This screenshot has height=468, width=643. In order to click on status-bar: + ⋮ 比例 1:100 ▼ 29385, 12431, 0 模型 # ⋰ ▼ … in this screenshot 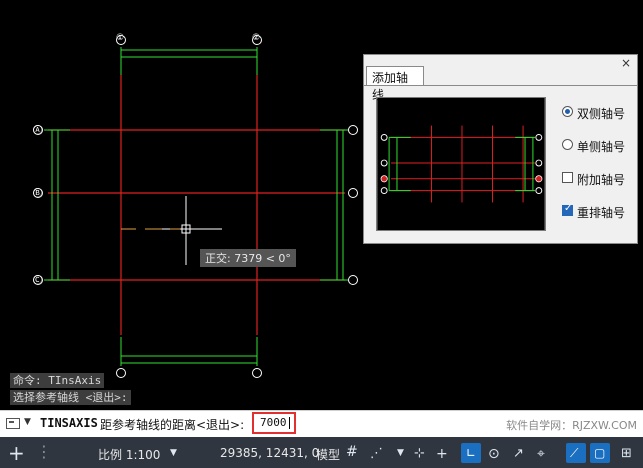, I will do `click(321, 452)`.